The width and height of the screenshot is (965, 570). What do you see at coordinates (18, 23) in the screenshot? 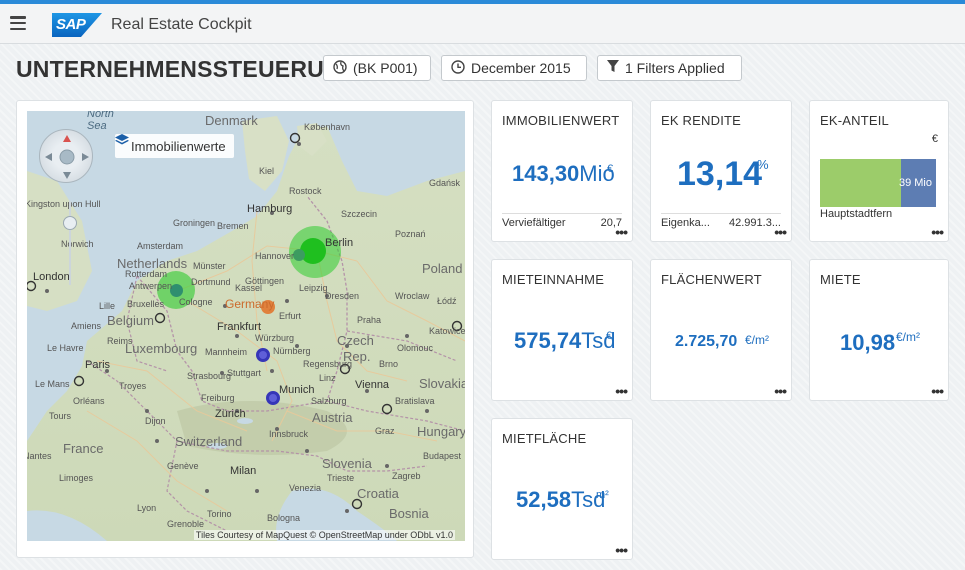
I see `menu-icon` at bounding box center [18, 23].